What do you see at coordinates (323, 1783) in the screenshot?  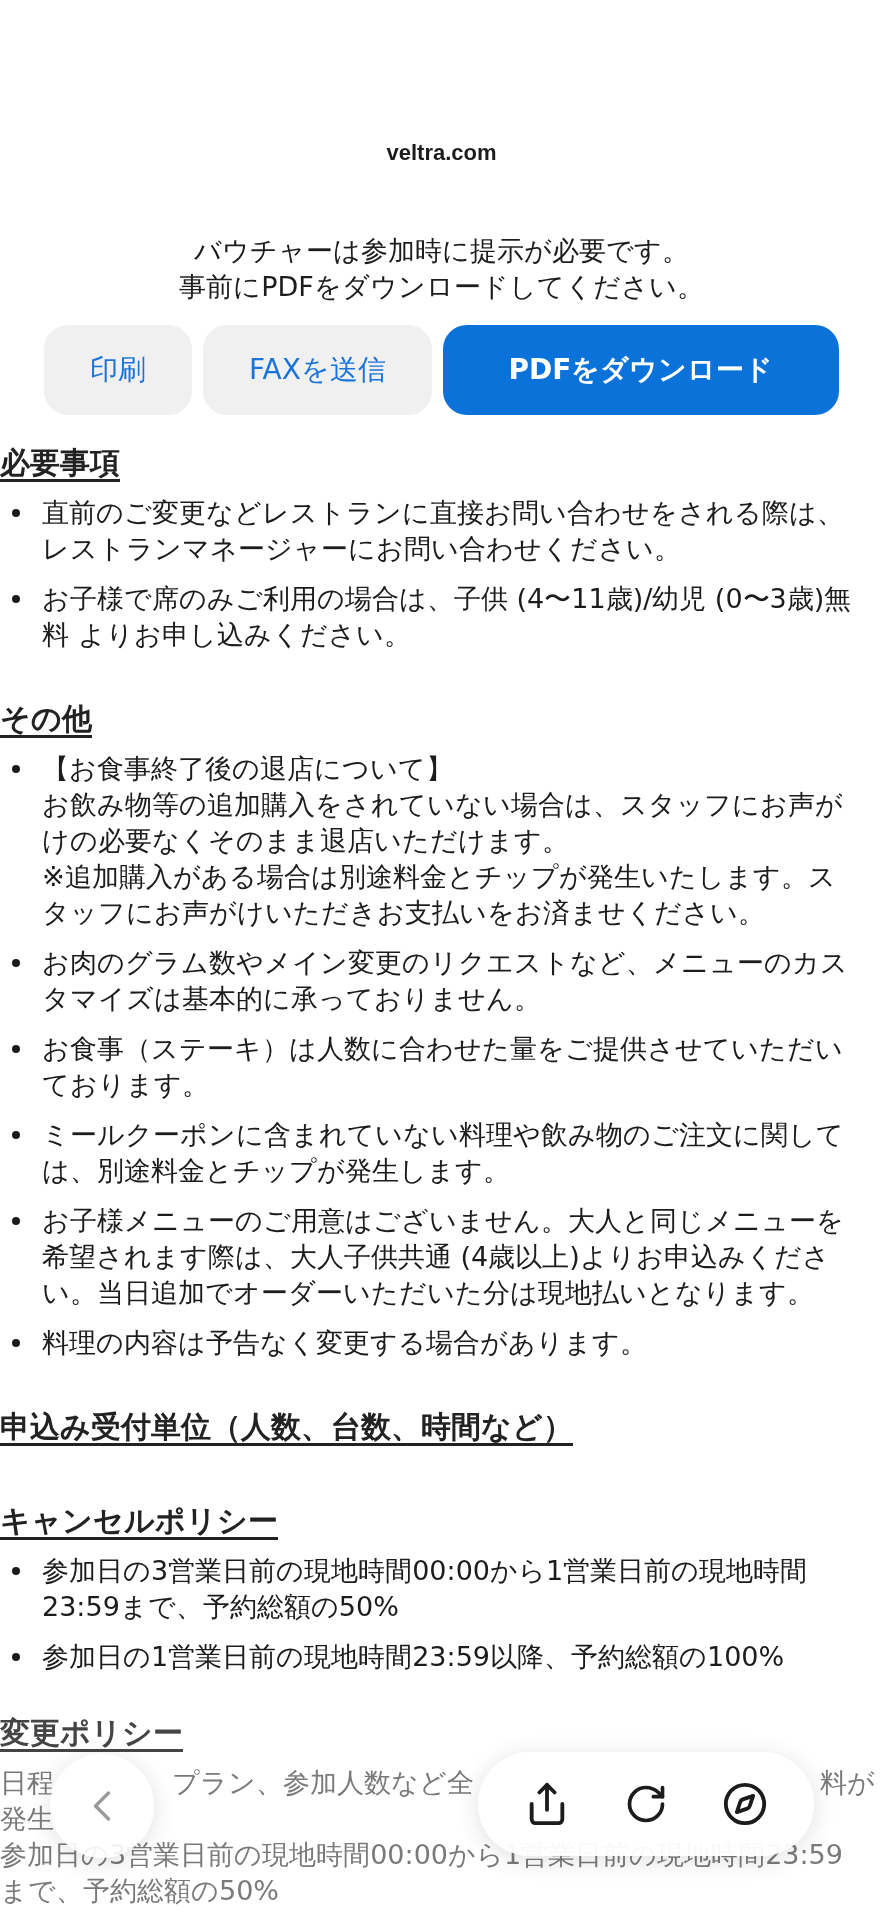 I see `policy-text: プラン、参加人数など全` at bounding box center [323, 1783].